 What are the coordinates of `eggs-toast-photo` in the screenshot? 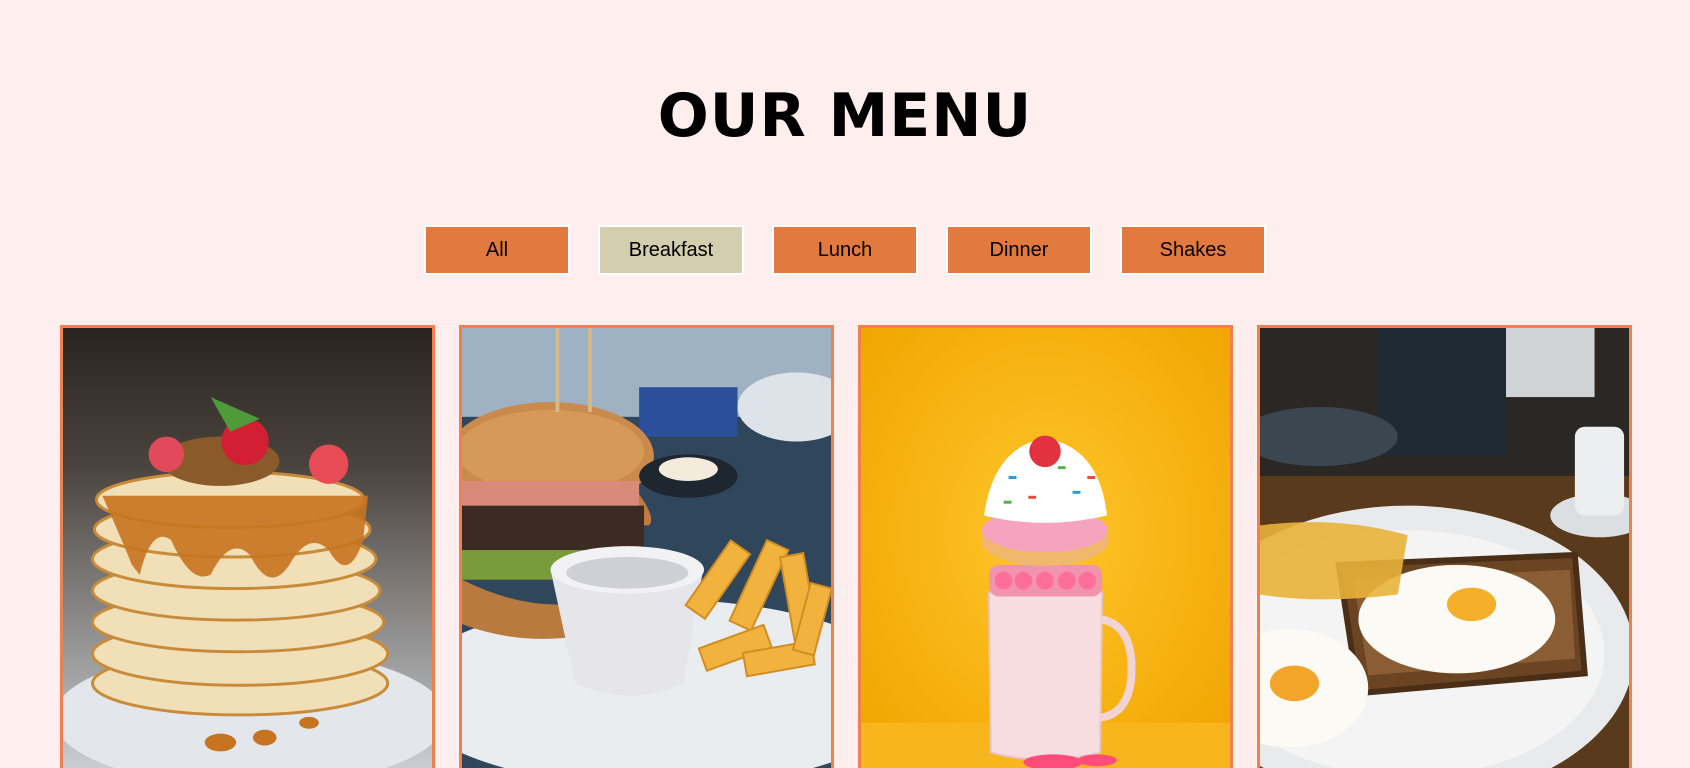 It's located at (1444, 548).